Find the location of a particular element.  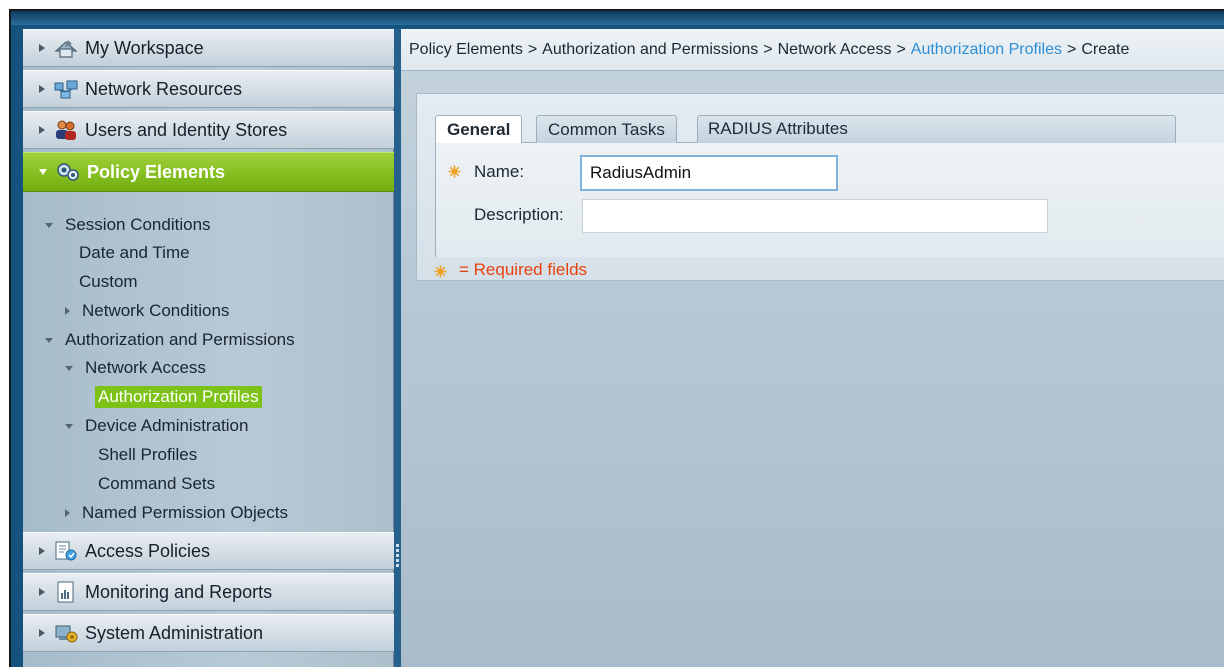

tree-item-command-sets: Command Sets is located at coordinates (156, 484).